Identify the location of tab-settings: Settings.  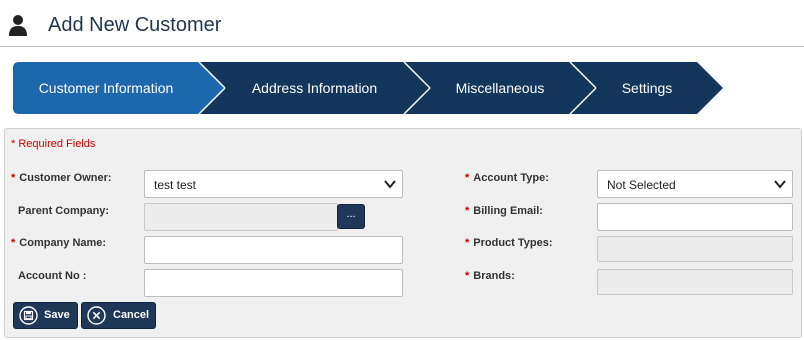
(647, 88).